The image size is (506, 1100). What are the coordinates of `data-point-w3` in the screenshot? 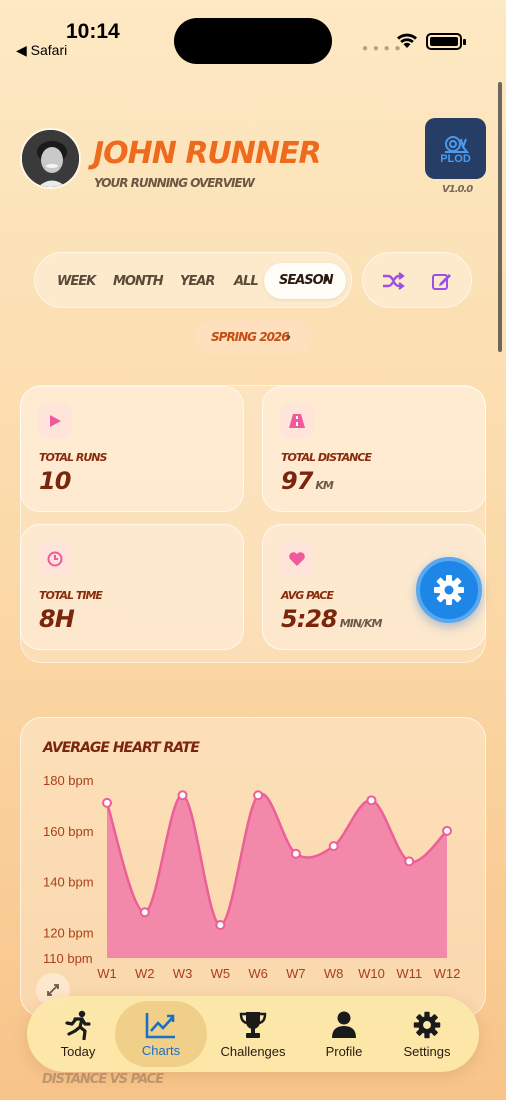 It's located at (182, 795).